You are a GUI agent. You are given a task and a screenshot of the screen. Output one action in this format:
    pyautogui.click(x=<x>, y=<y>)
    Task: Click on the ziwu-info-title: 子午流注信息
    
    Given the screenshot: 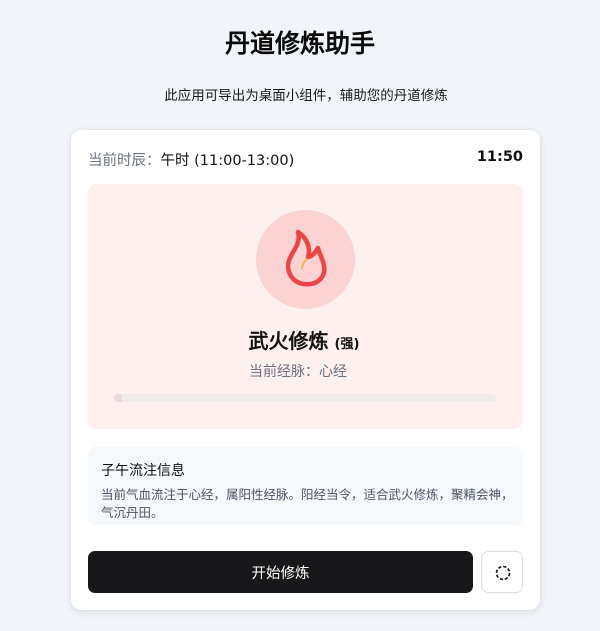 What is the action you would take?
    pyautogui.click(x=143, y=471)
    